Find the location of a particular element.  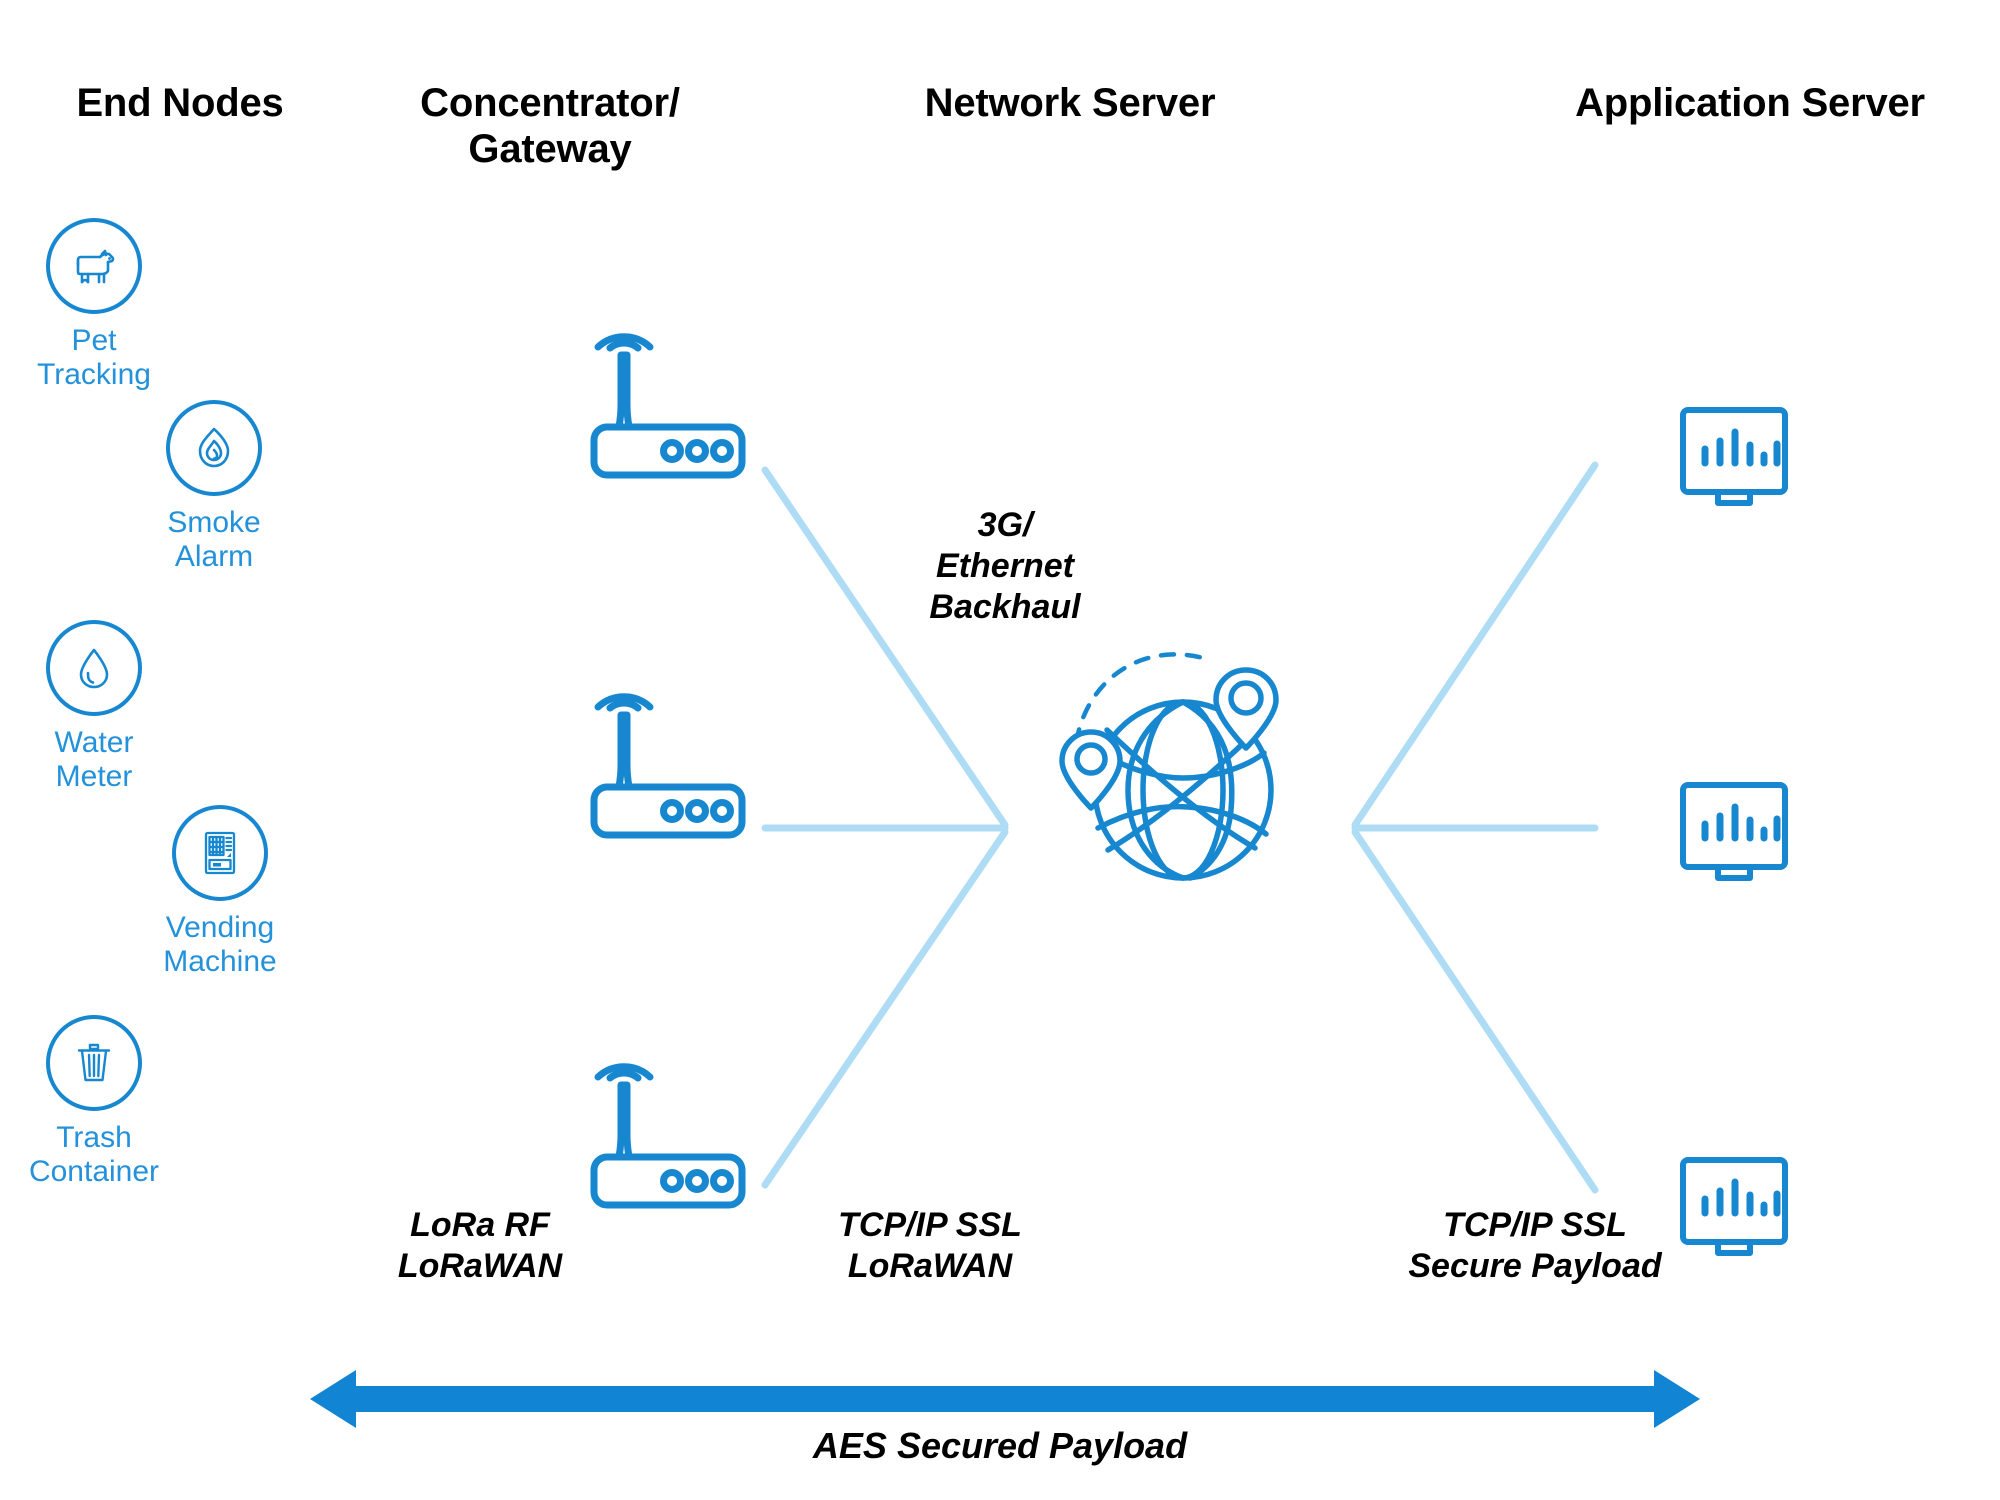

annotation-backhaul: 3G/ Ethernet Backhaul is located at coordinates (1005, 566).